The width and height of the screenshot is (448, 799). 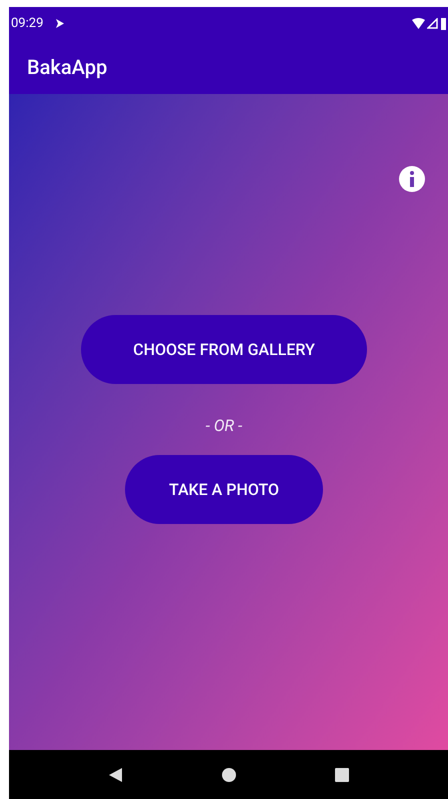 What do you see at coordinates (224, 489) in the screenshot?
I see `take-a-photo-button: TAKE A PHOTO` at bounding box center [224, 489].